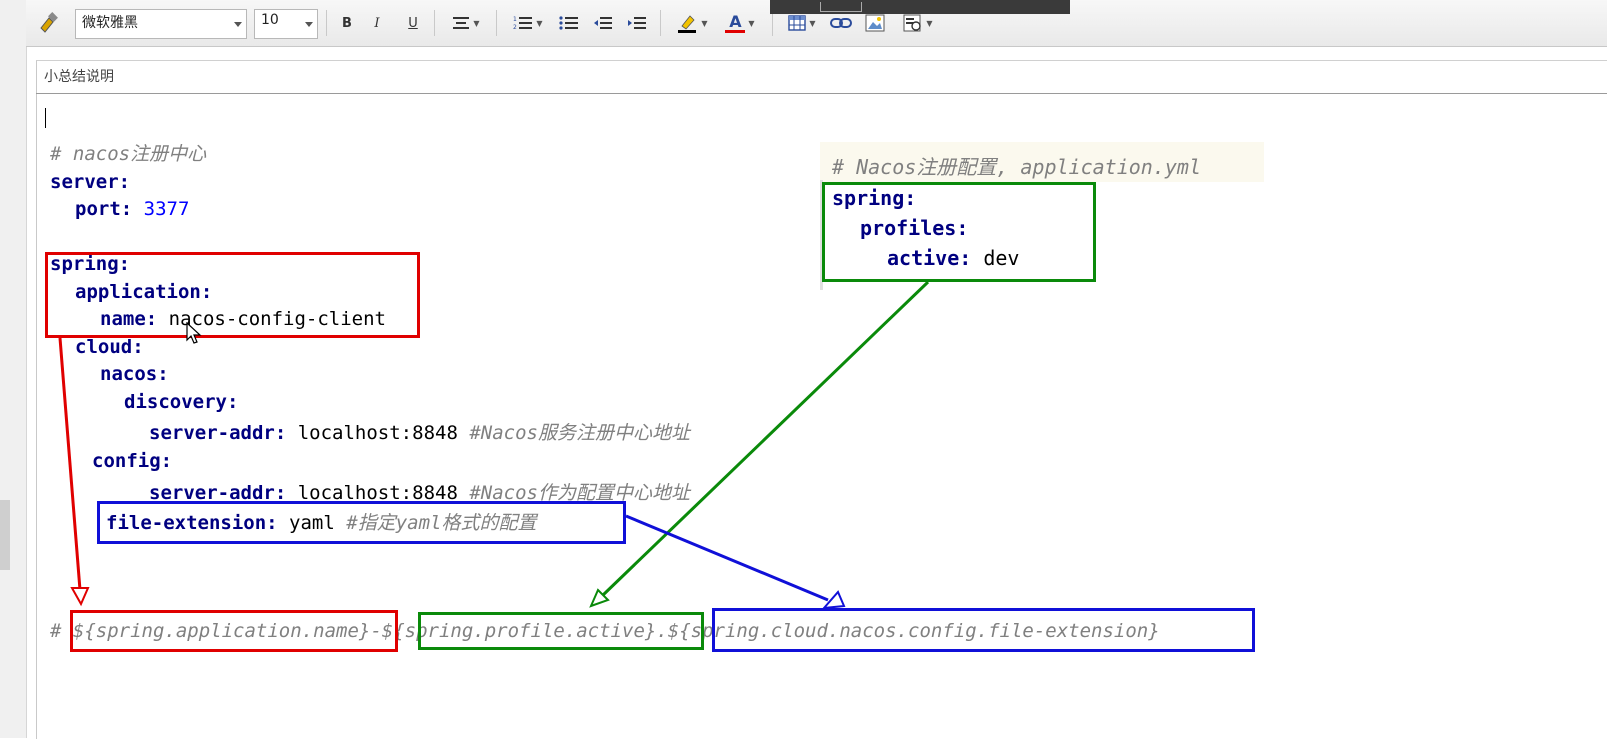  I want to click on align-center-icon, so click(461, 23).